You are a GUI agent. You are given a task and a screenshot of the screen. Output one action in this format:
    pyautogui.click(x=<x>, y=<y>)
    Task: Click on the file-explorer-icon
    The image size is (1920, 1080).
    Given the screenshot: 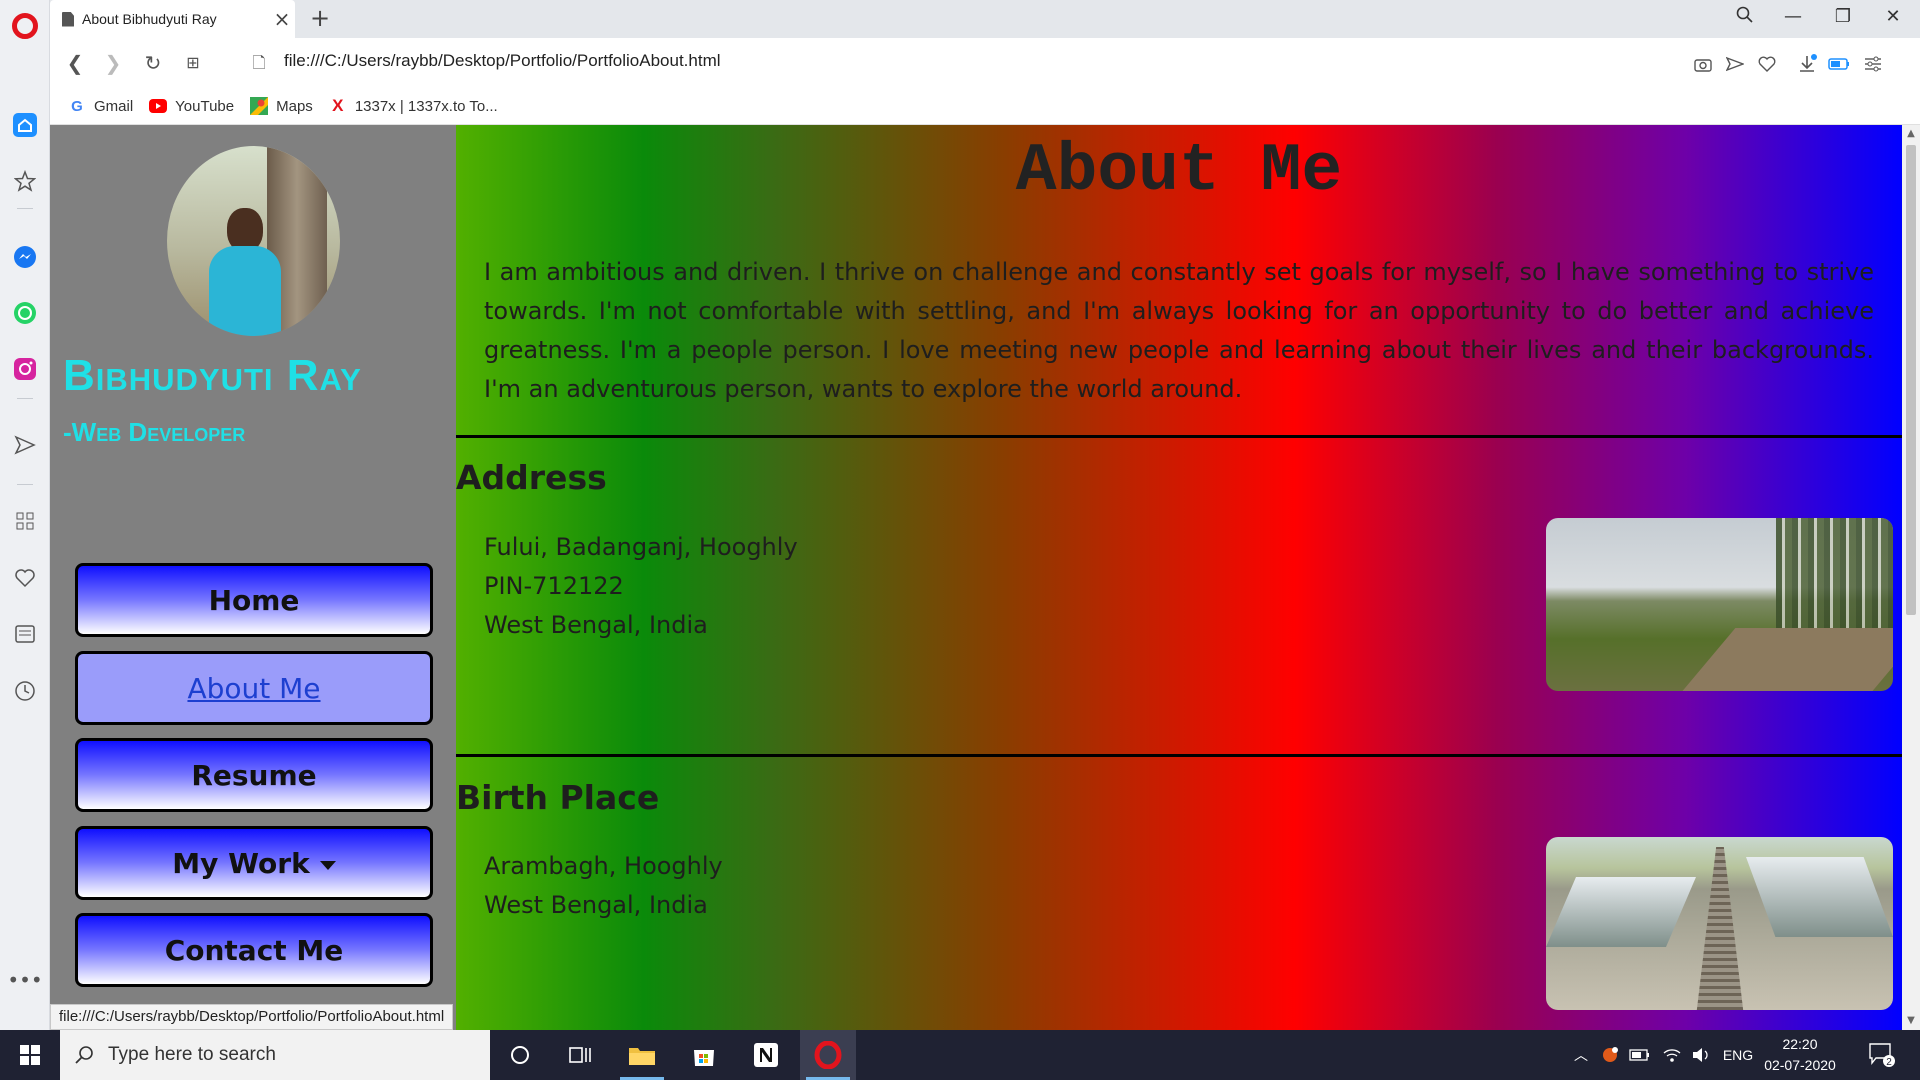 What is the action you would take?
    pyautogui.click(x=642, y=1055)
    